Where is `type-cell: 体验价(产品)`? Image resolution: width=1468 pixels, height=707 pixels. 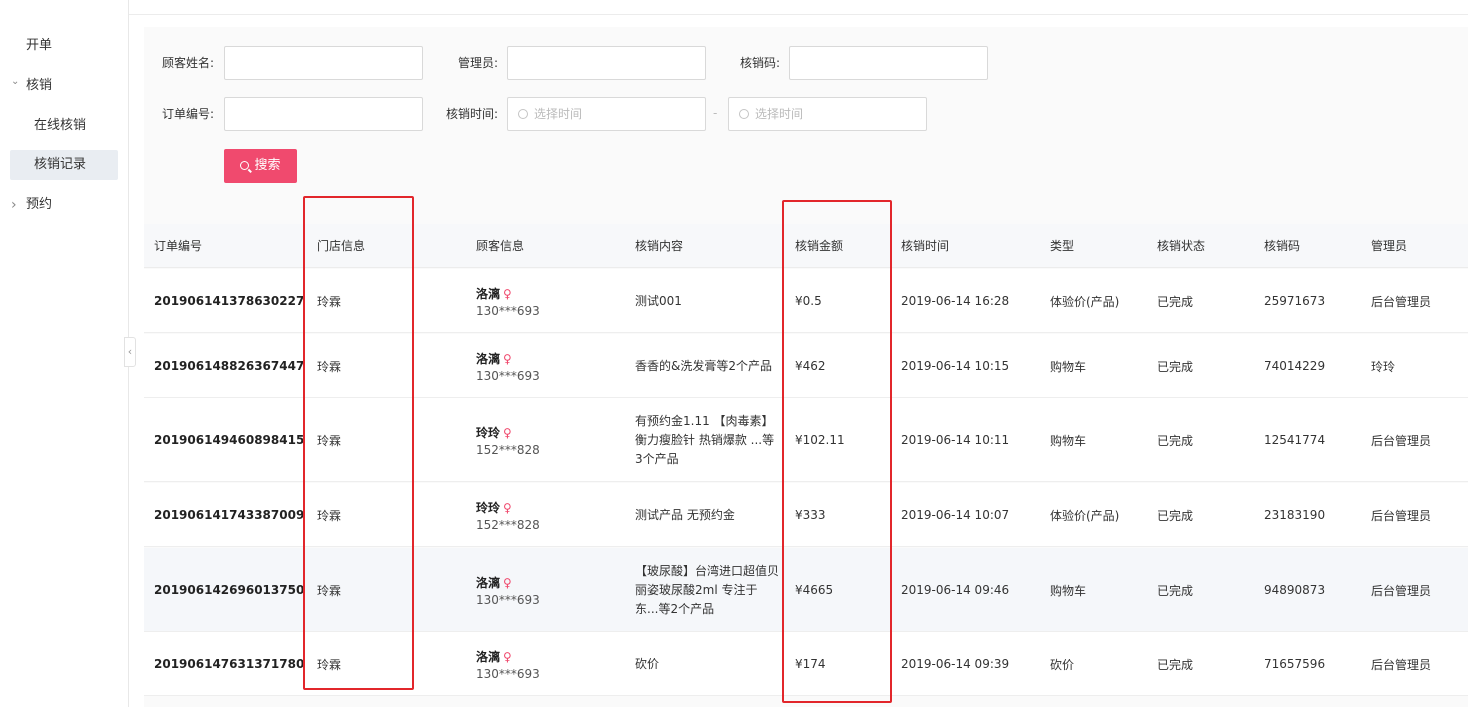 type-cell: 体验价(产品) is located at coordinates (1084, 301).